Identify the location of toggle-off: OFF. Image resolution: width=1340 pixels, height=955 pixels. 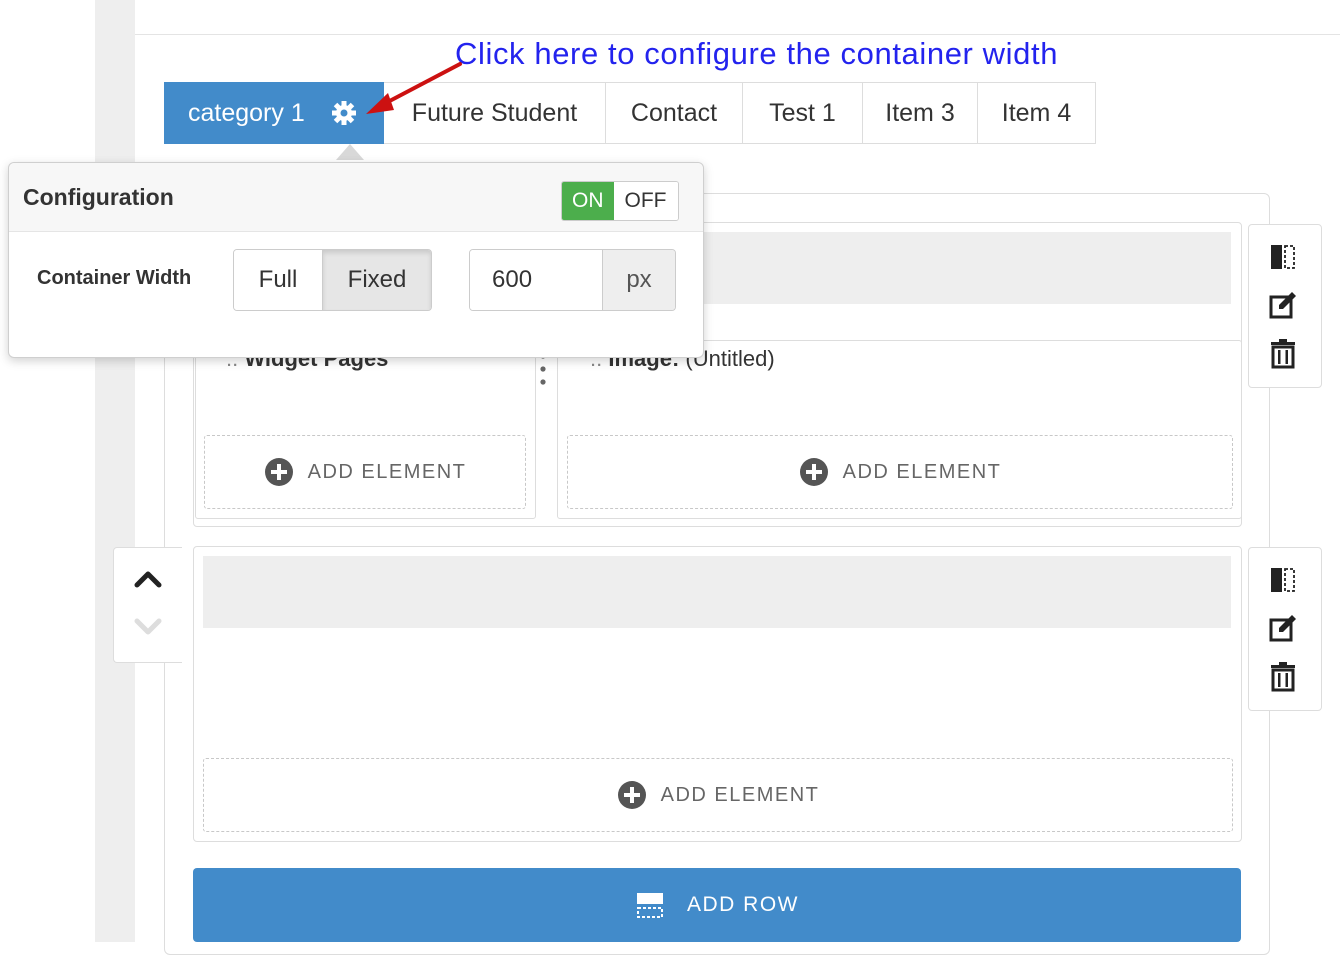
(645, 201).